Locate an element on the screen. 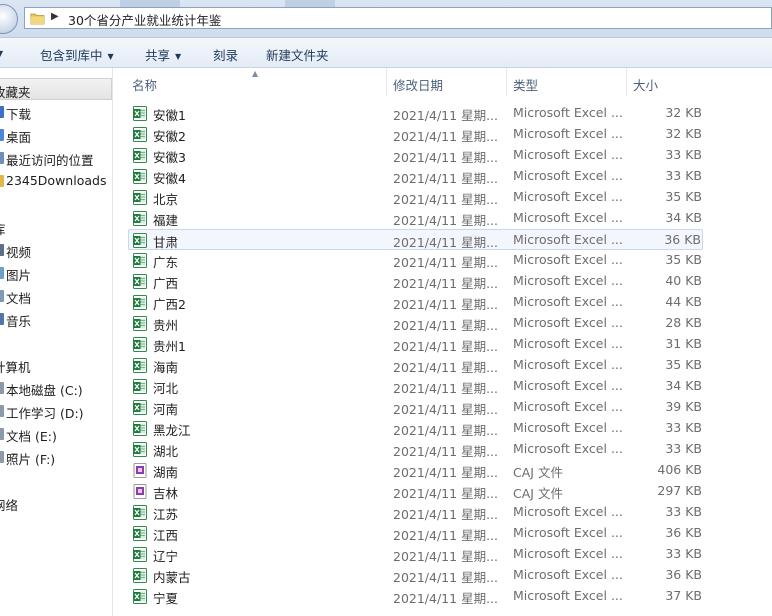  nav-libraries: 库 is located at coordinates (56, 227).